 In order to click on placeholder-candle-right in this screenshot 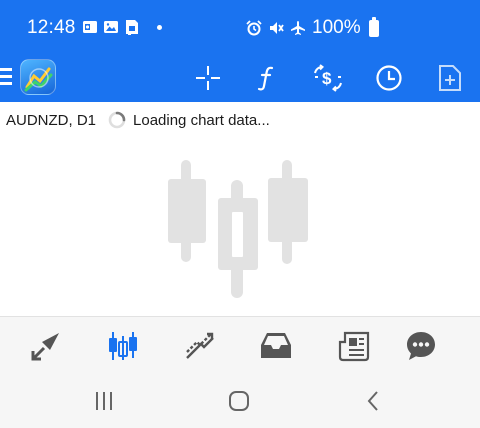, I will do `click(288, 212)`.